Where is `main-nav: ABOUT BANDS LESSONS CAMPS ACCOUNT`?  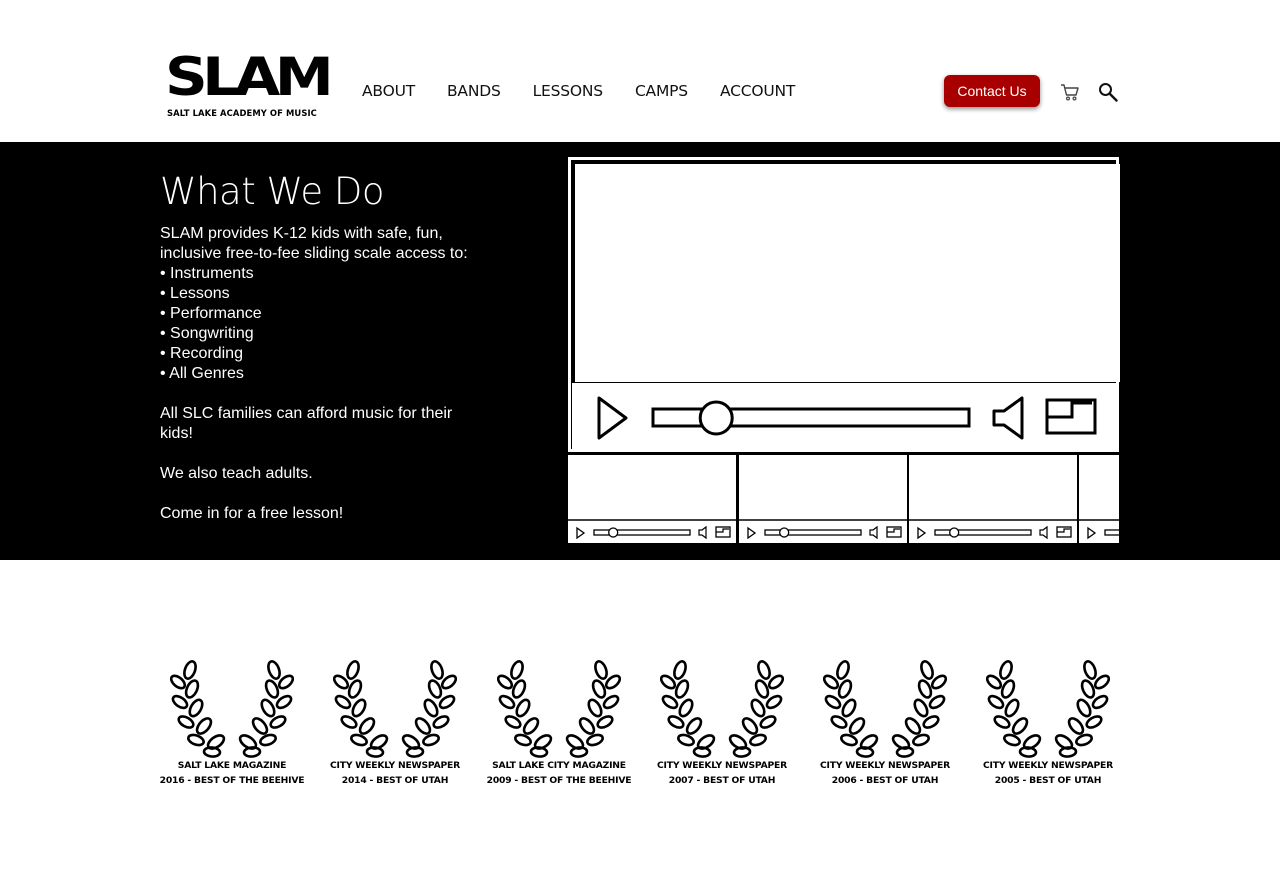 main-nav: ABOUT BANDS LESSONS CAMPS ACCOUNT is located at coordinates (594, 91).